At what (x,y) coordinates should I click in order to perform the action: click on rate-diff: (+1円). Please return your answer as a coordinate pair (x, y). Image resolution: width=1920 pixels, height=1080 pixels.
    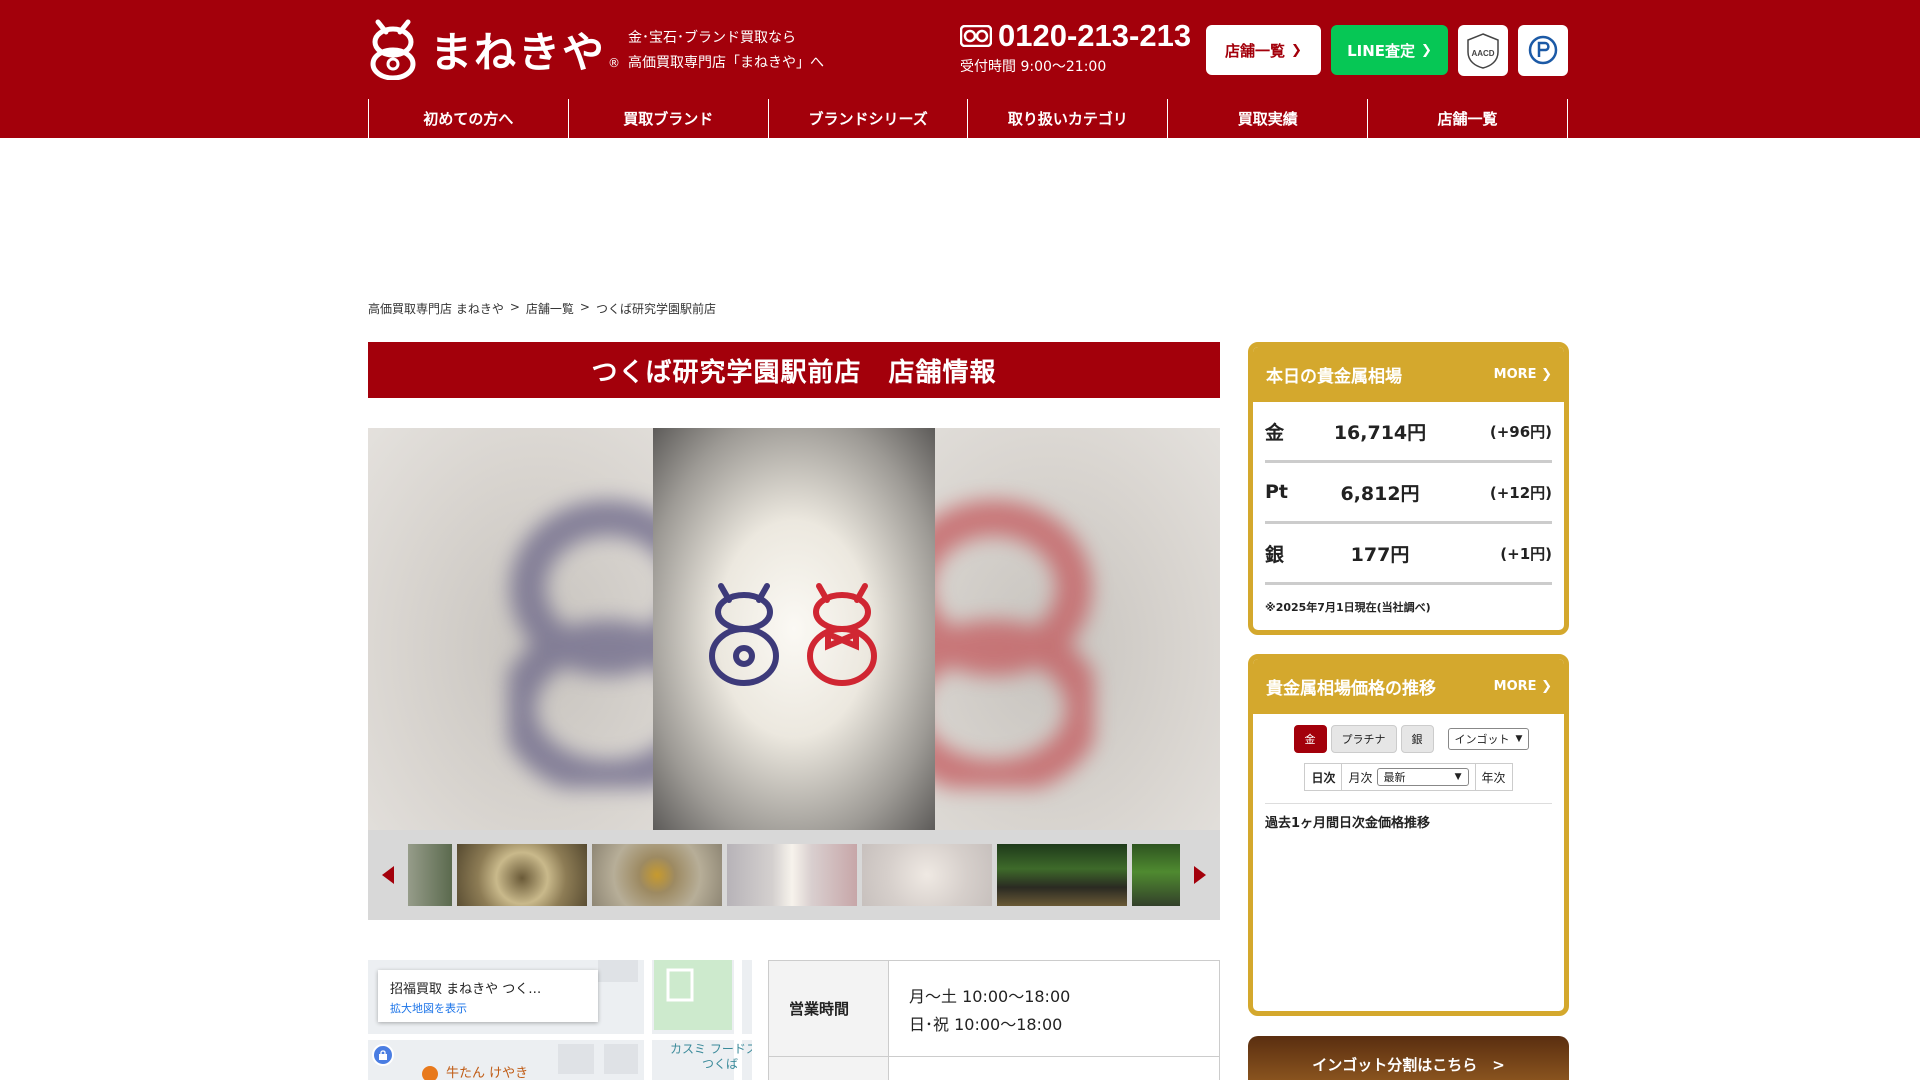
    Looking at the image, I should click on (1526, 553).